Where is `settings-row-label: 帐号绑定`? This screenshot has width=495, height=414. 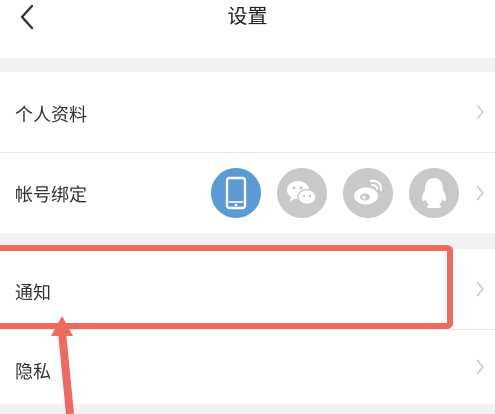 settings-row-label: 帐号绑定 is located at coordinates (51, 195).